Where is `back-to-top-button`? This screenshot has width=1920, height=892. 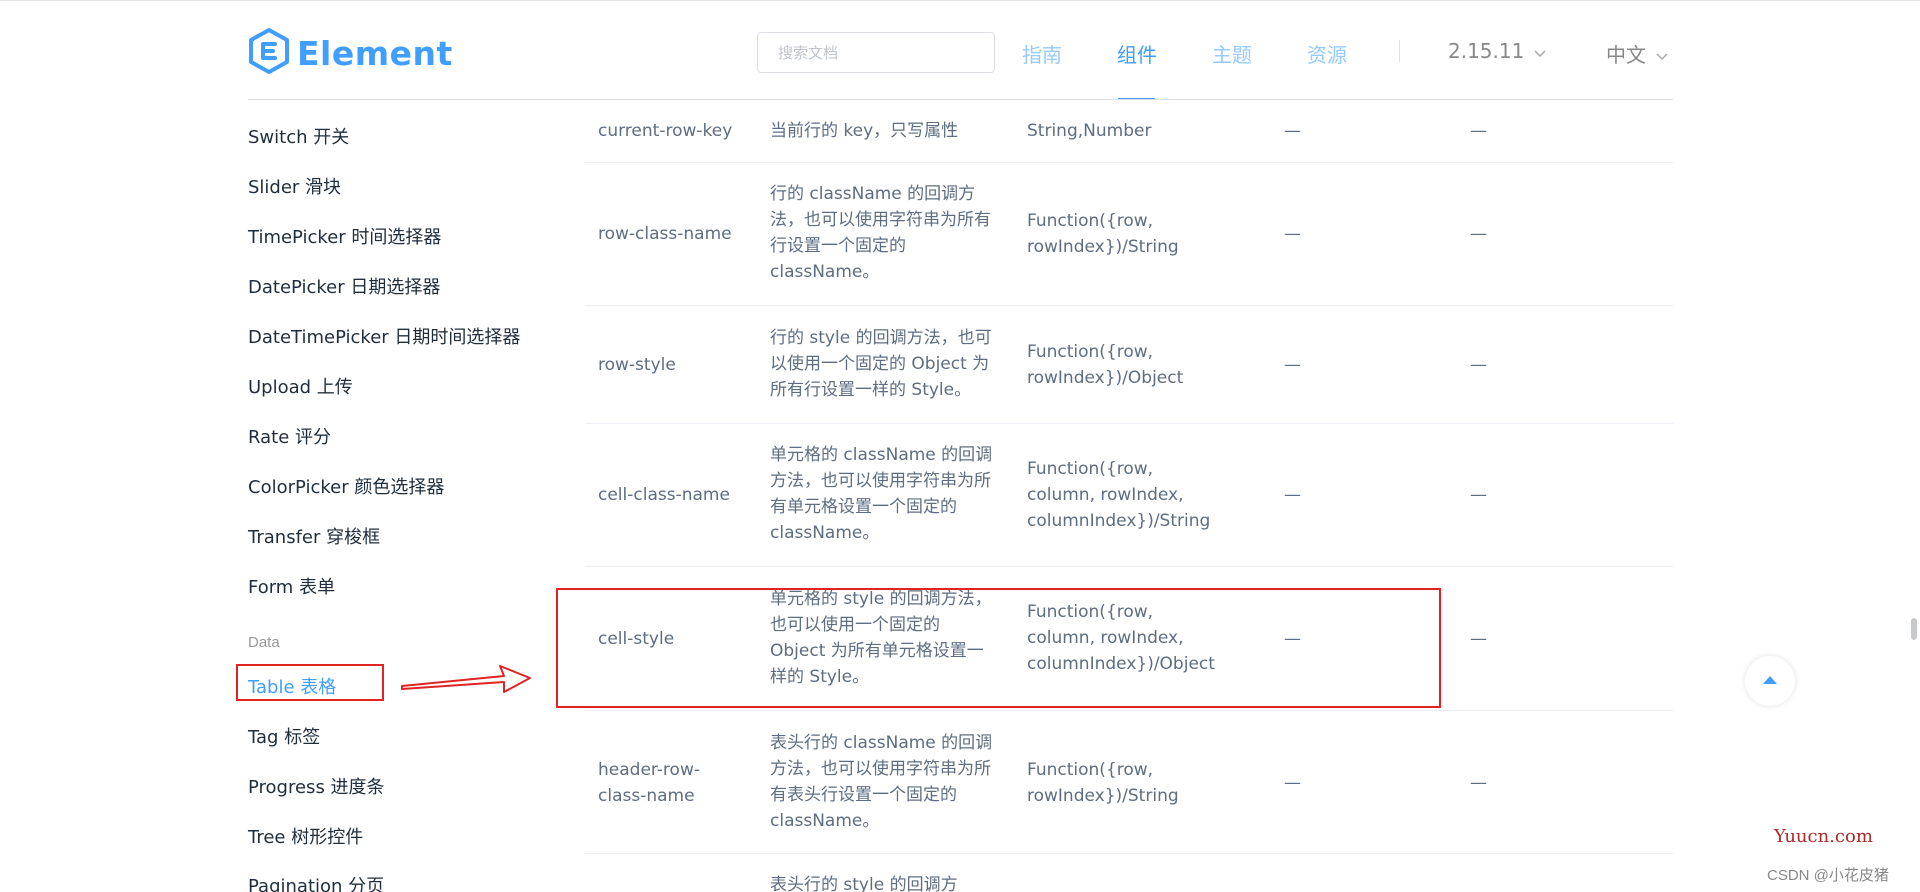
back-to-top-button is located at coordinates (1770, 681).